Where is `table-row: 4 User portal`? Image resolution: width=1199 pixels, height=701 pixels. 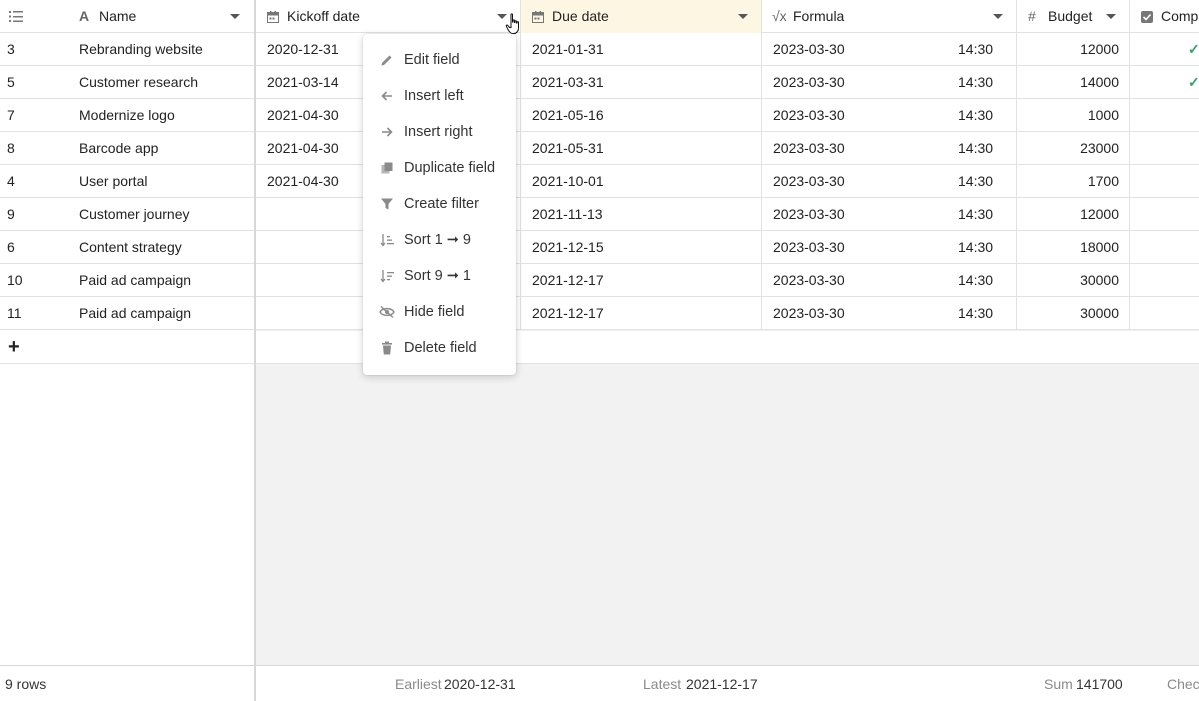 table-row: 4 User portal is located at coordinates (127, 181).